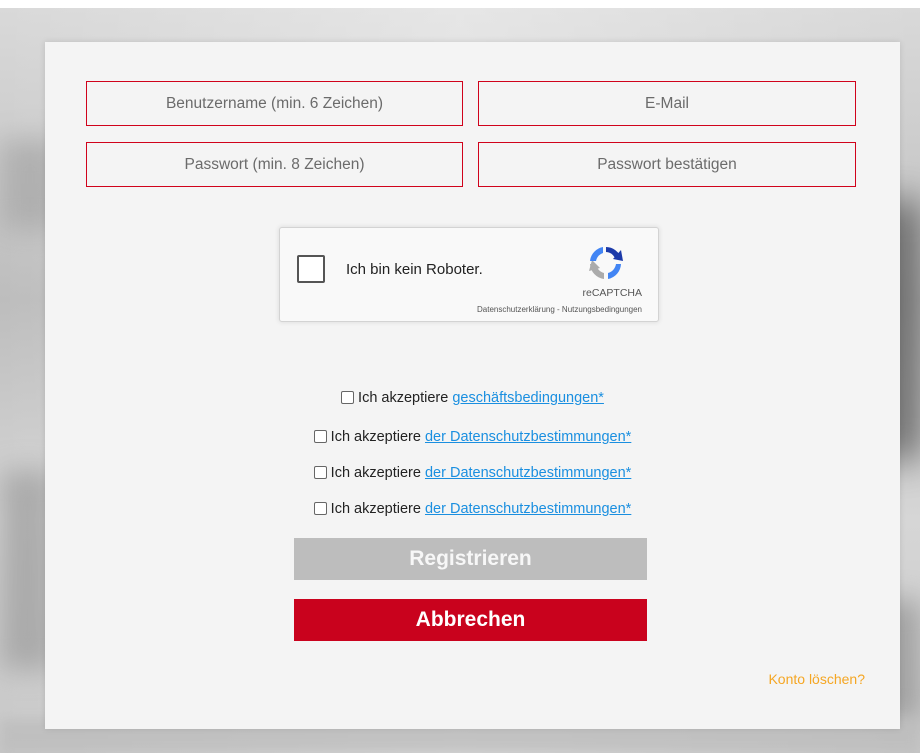 Image resolution: width=920 pixels, height=753 pixels. Describe the element at coordinates (816, 679) in the screenshot. I see `delete-account-link: Konto löschen?` at that location.